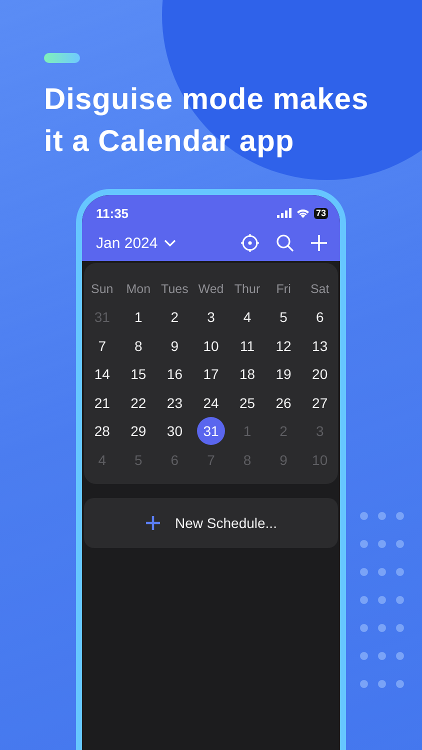  What do you see at coordinates (284, 374) in the screenshot?
I see `calendar-day: 19` at bounding box center [284, 374].